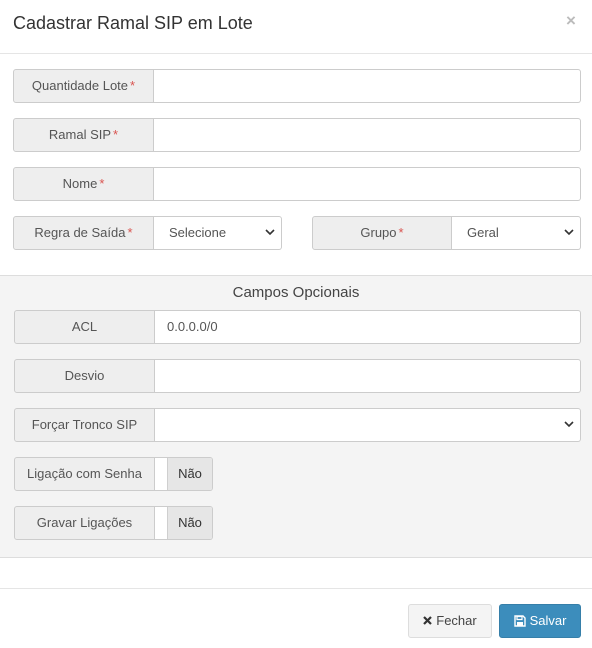 The image size is (592, 648). I want to click on nome-group: Nome *, so click(297, 184).